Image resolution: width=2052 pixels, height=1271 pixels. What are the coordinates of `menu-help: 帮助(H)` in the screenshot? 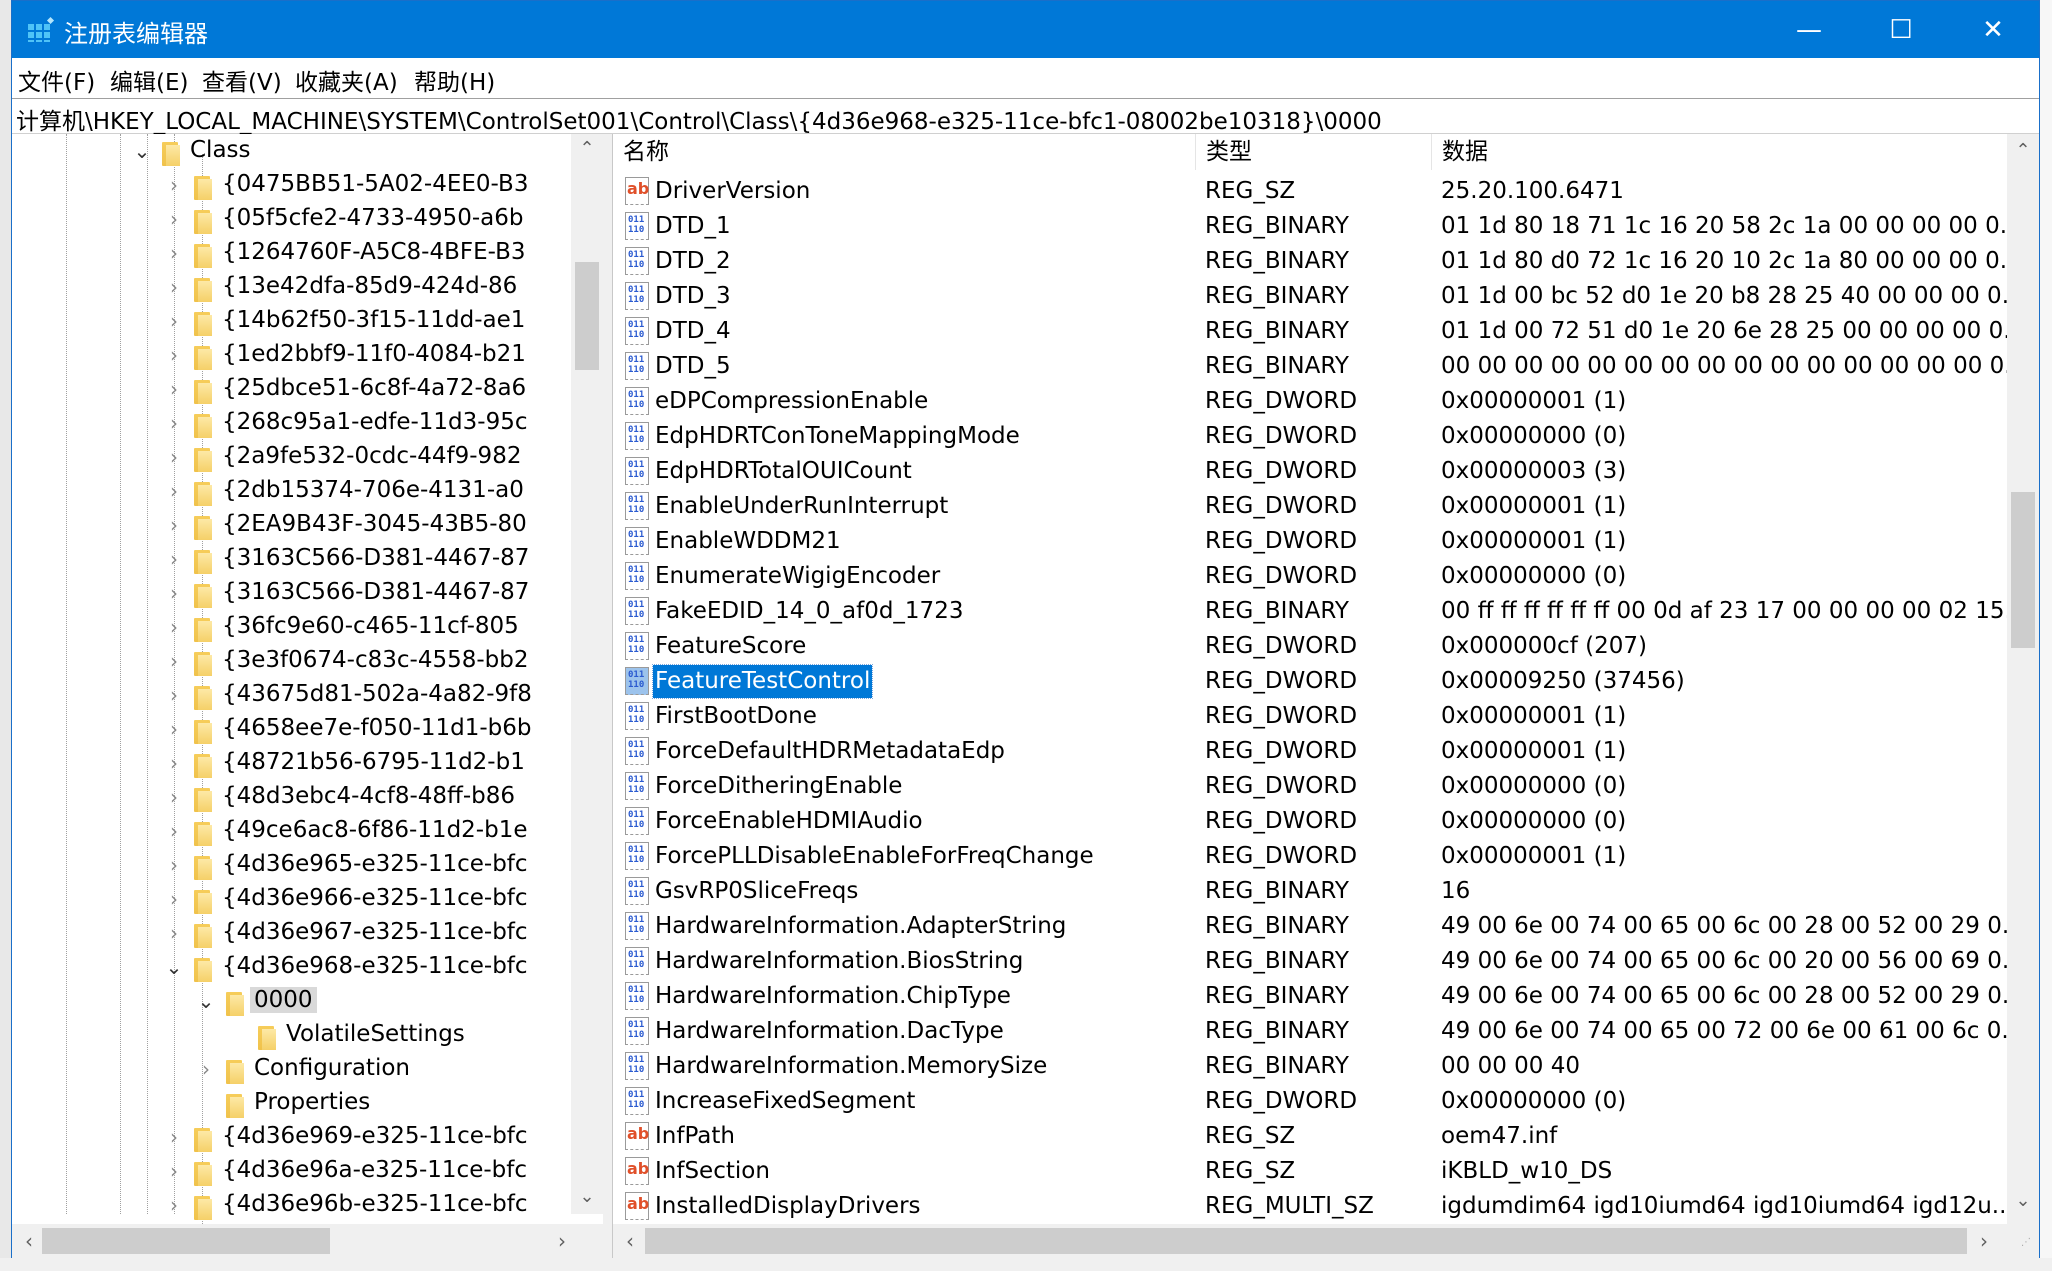 It's located at (454, 80).